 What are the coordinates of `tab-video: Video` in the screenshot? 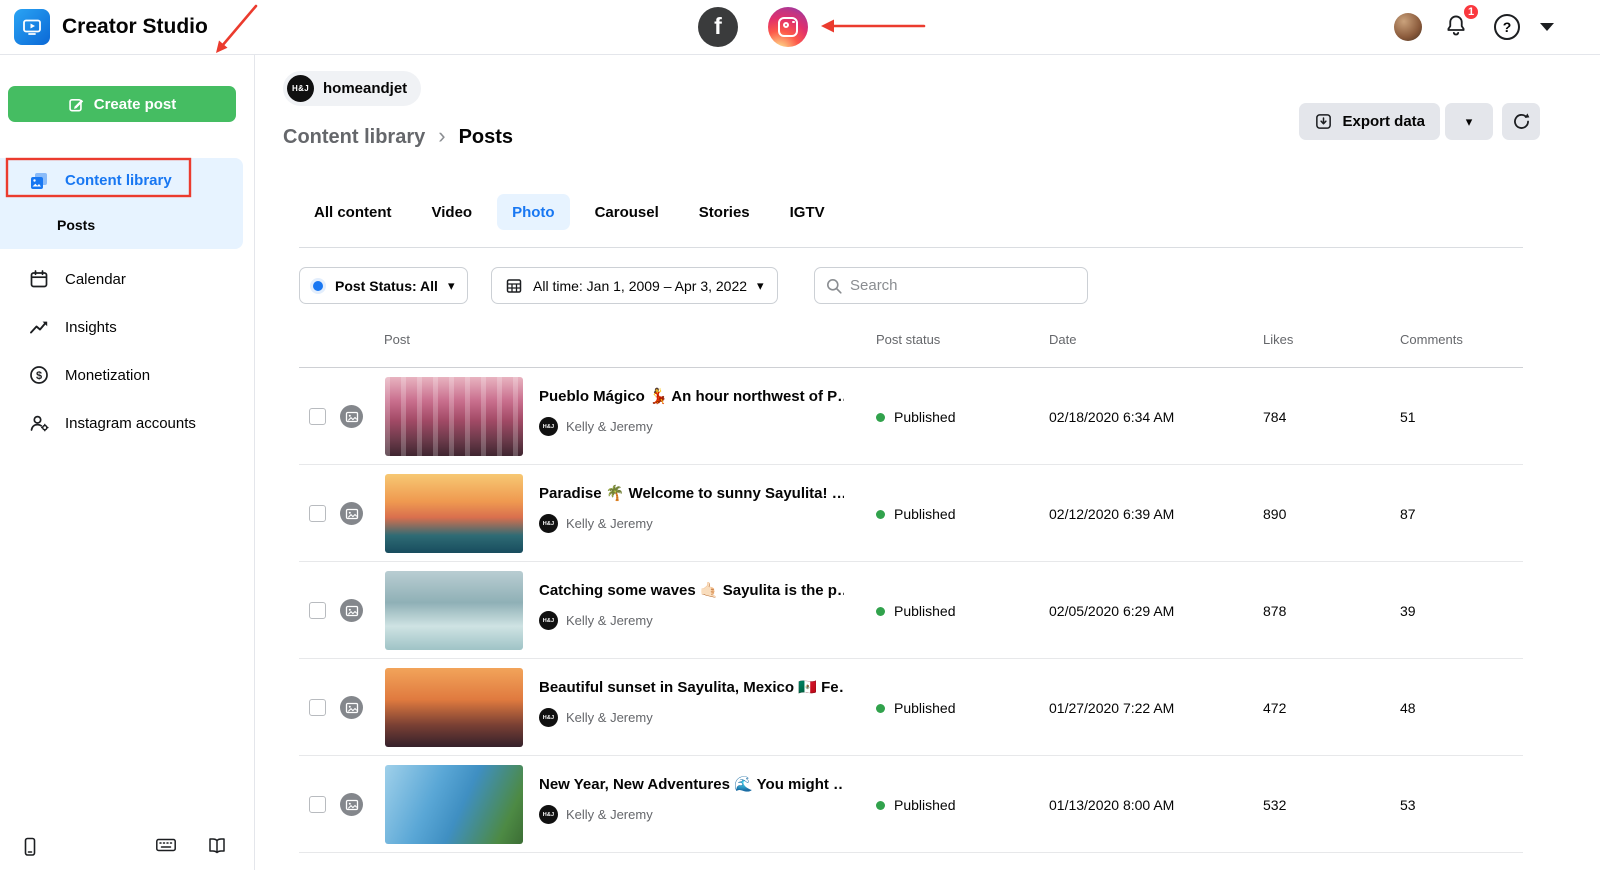 It's located at (452, 212).